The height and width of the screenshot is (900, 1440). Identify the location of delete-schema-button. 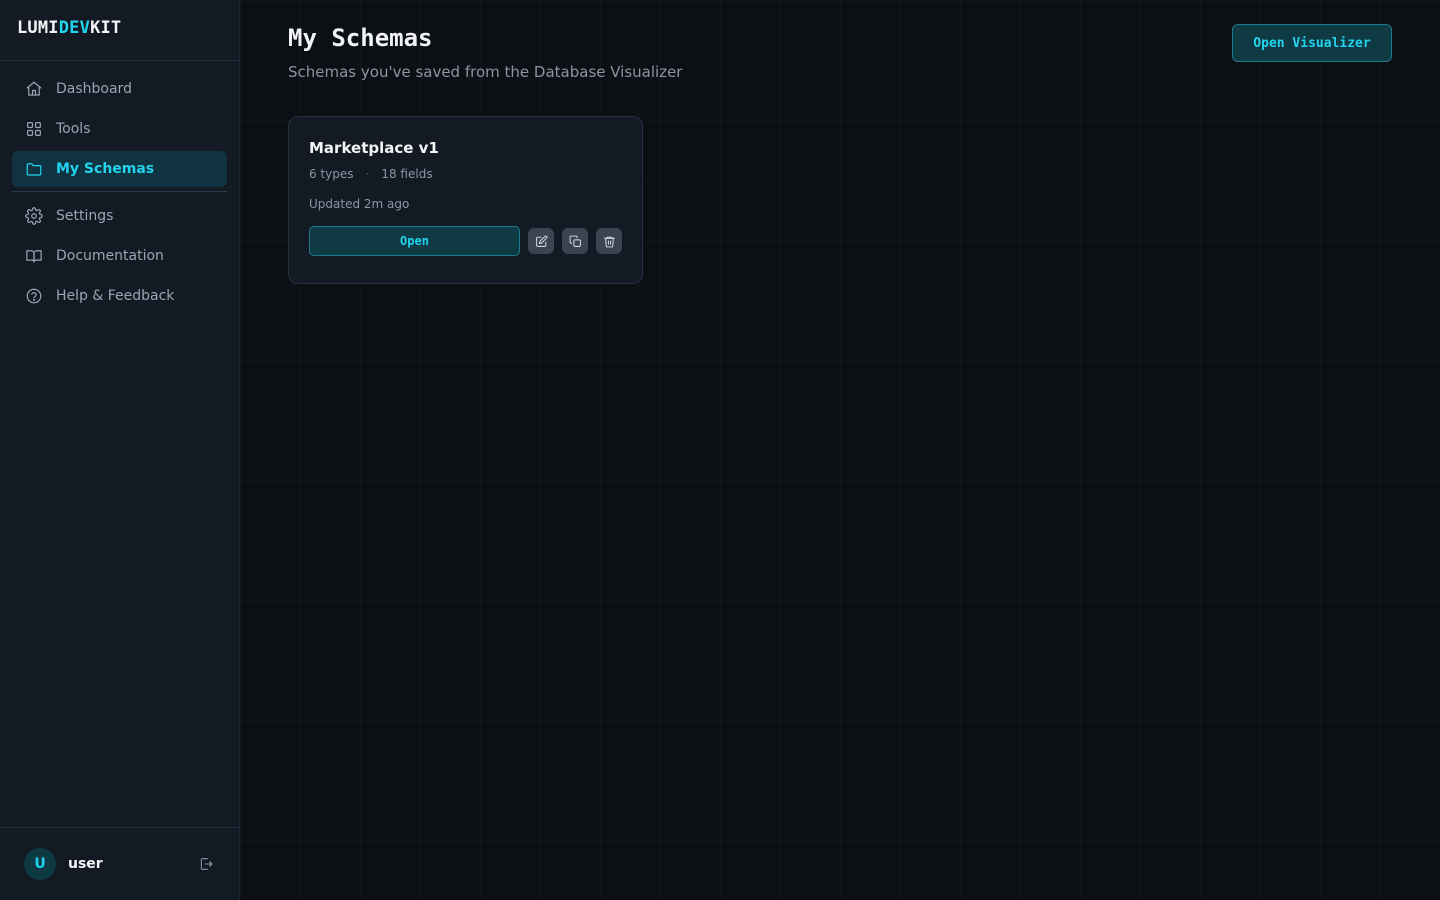
(609, 241).